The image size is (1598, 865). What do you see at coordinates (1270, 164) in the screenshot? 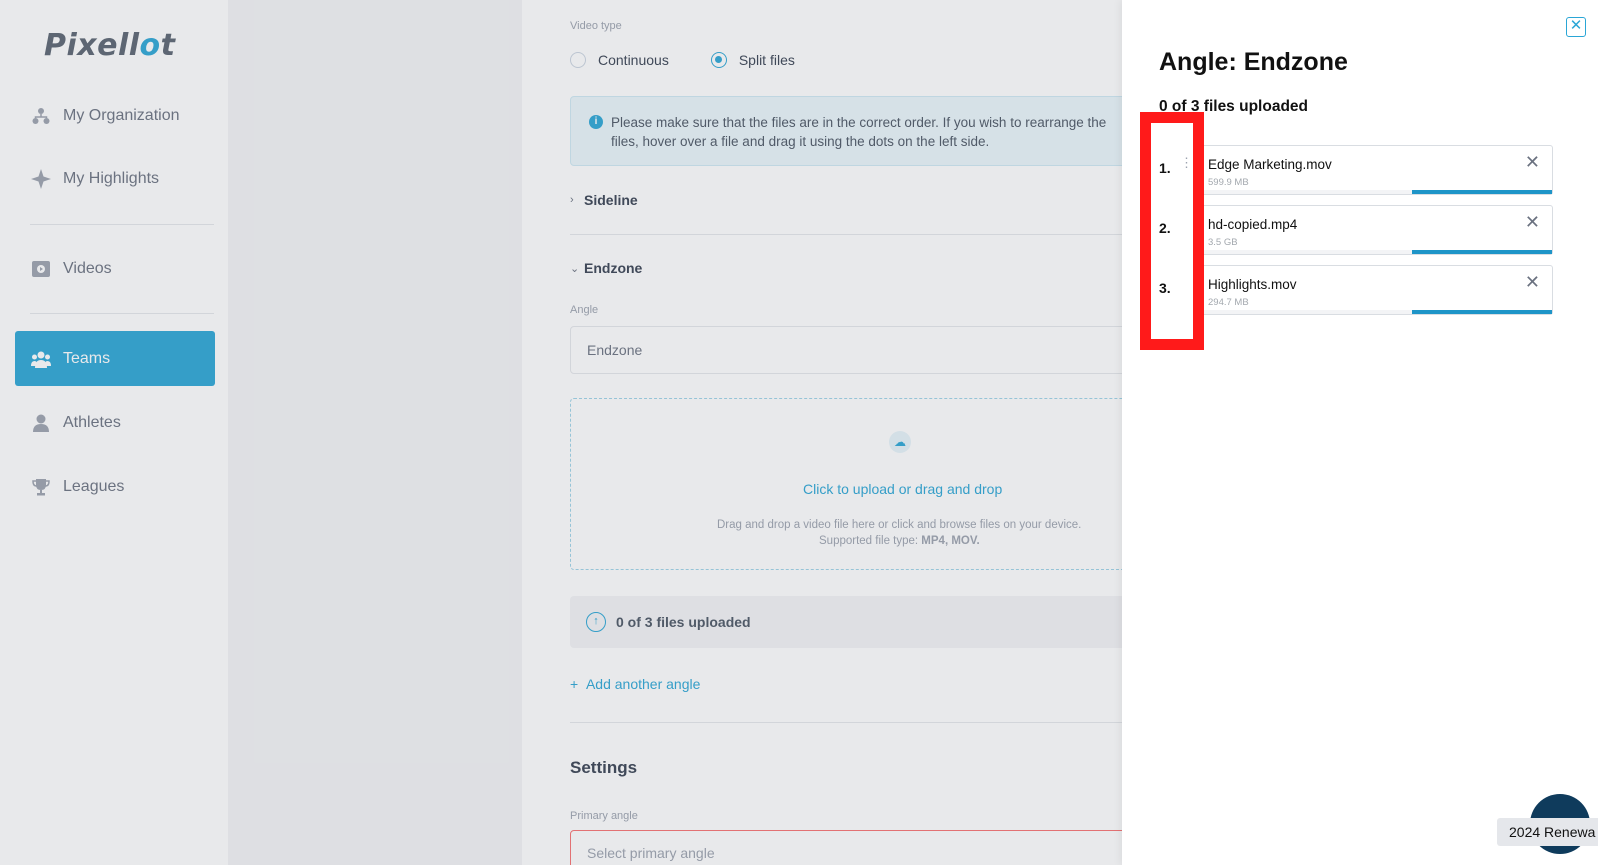
I see `file-name: Edge Marketing.mov` at bounding box center [1270, 164].